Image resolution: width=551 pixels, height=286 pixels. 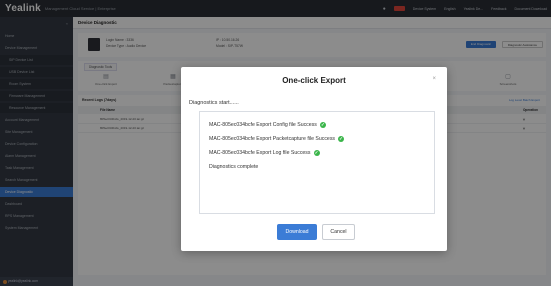 I want to click on result-text: Diagnostics complete, so click(x=234, y=167).